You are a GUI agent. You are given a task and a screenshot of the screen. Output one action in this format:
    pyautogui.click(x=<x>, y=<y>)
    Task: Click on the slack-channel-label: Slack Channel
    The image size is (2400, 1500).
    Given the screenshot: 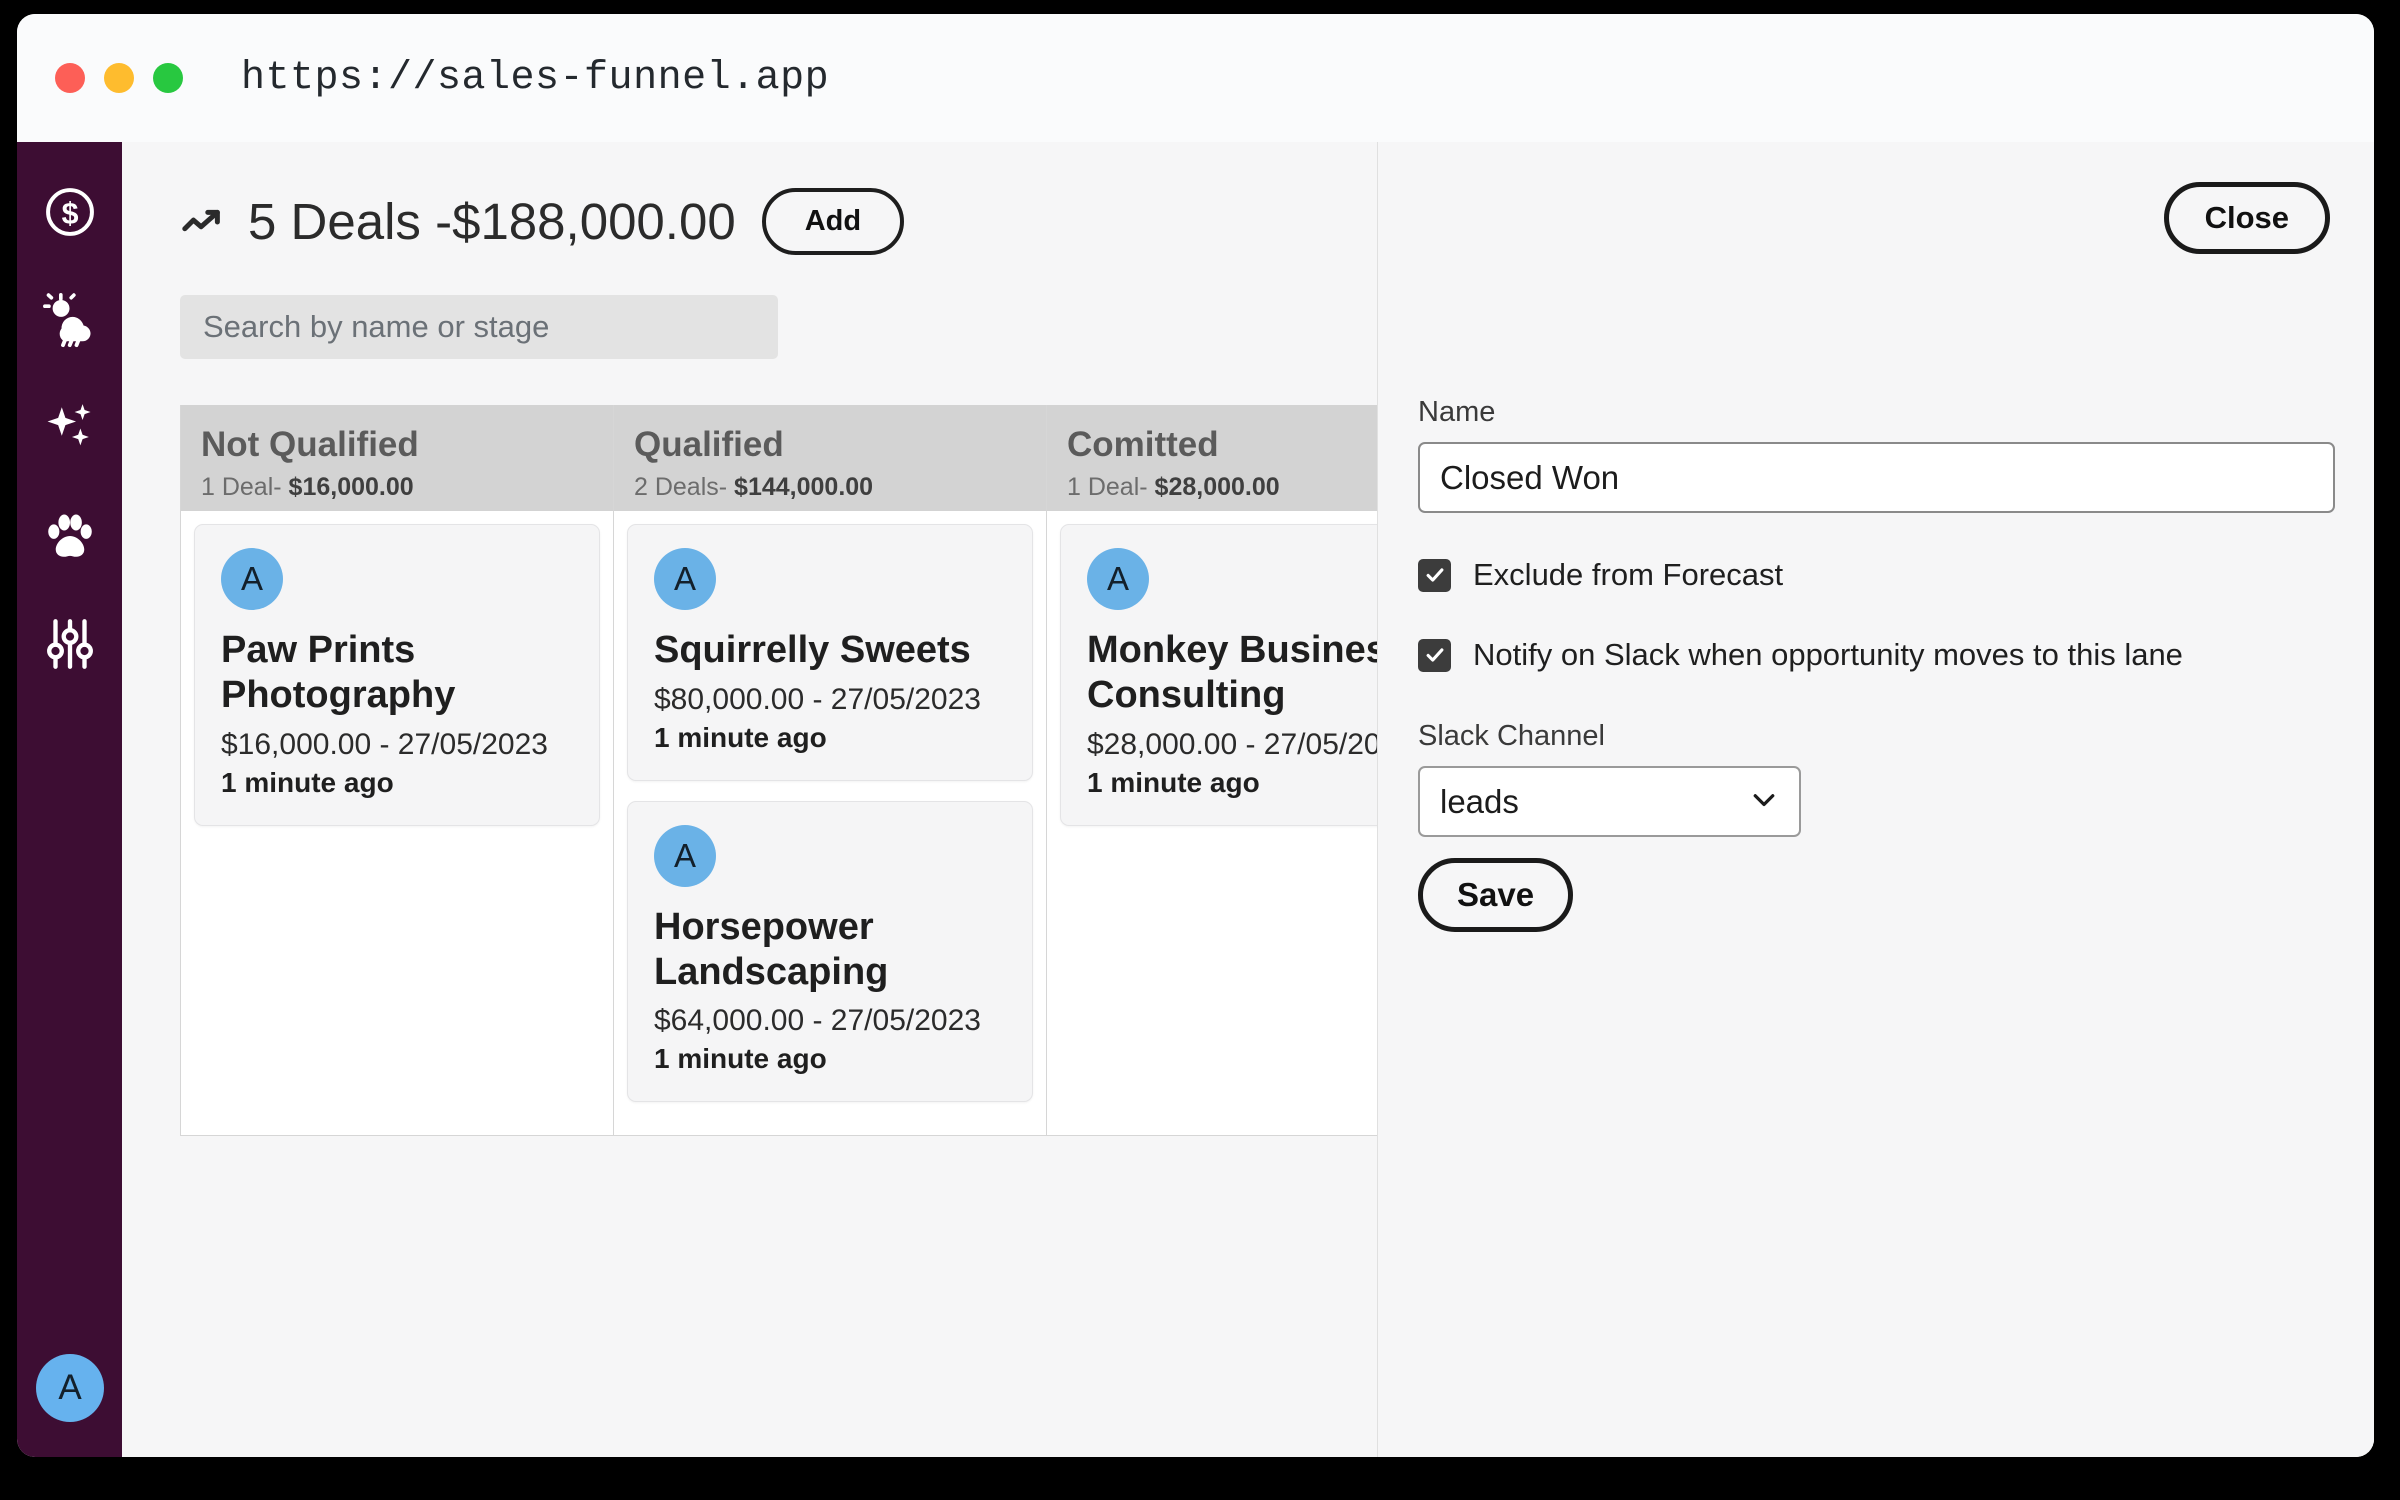 What is the action you would take?
    pyautogui.click(x=1511, y=736)
    